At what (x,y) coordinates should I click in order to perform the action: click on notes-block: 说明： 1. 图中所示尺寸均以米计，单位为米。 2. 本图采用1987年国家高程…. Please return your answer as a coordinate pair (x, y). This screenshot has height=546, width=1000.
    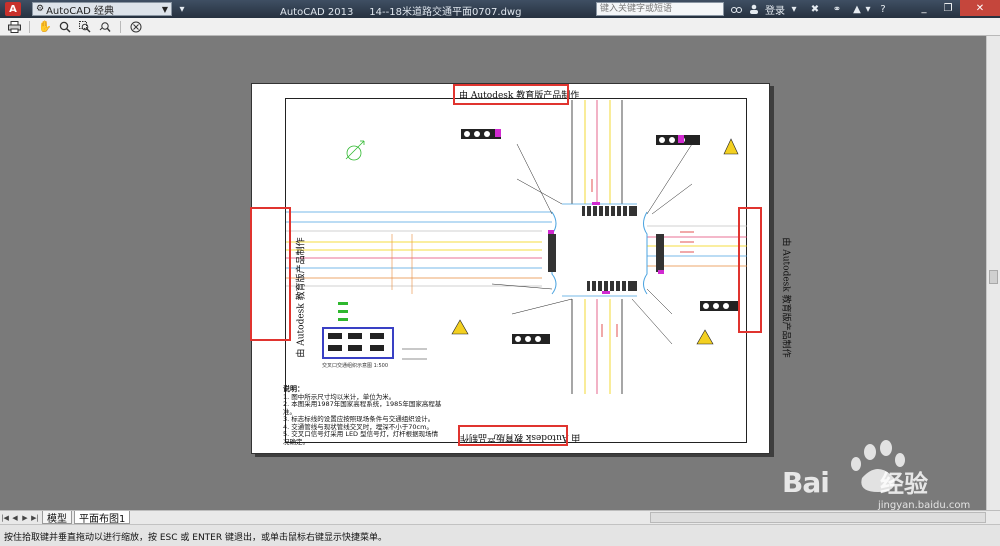
    Looking at the image, I should click on (363, 415).